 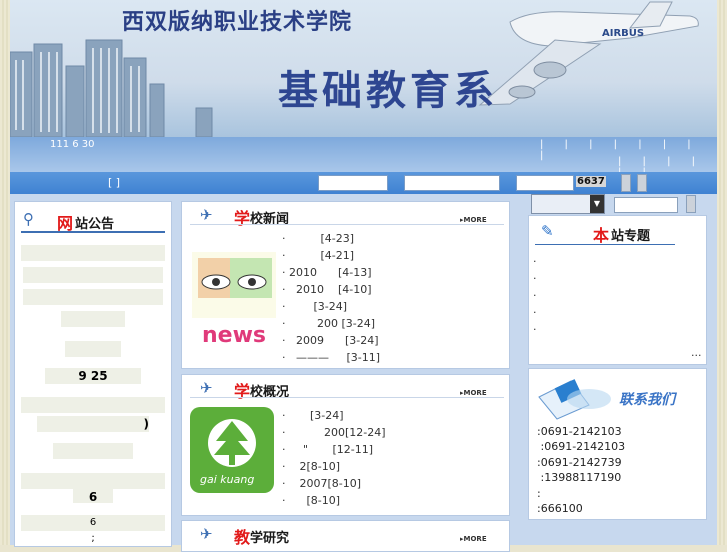 I want to click on notice-line: ), so click(x=93, y=424).